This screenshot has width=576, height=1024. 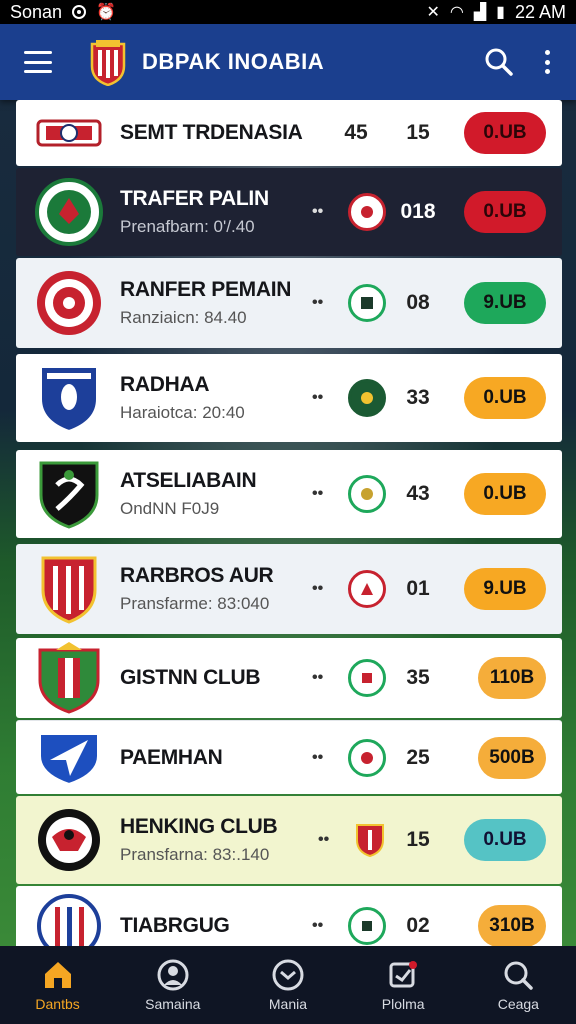 What do you see at coordinates (36, 11) in the screenshot?
I see `carrier-label: Sonan` at bounding box center [36, 11].